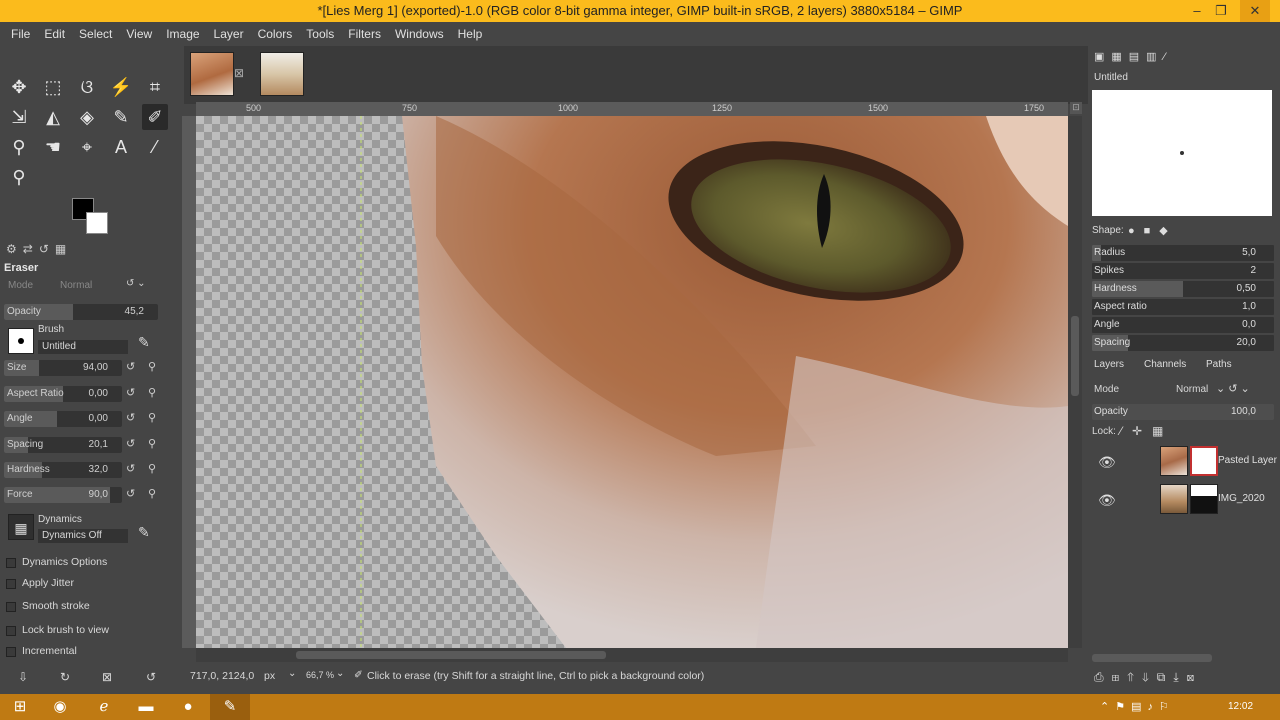  Describe the element at coordinates (1192, 389) in the screenshot. I see `layers-mode-select: Normal` at that location.